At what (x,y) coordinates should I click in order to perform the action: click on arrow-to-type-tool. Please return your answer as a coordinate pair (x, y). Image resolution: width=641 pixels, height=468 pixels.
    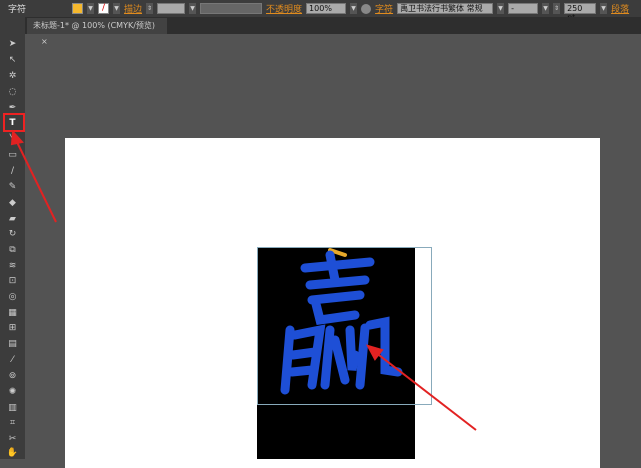
    Looking at the image, I should click on (36, 181).